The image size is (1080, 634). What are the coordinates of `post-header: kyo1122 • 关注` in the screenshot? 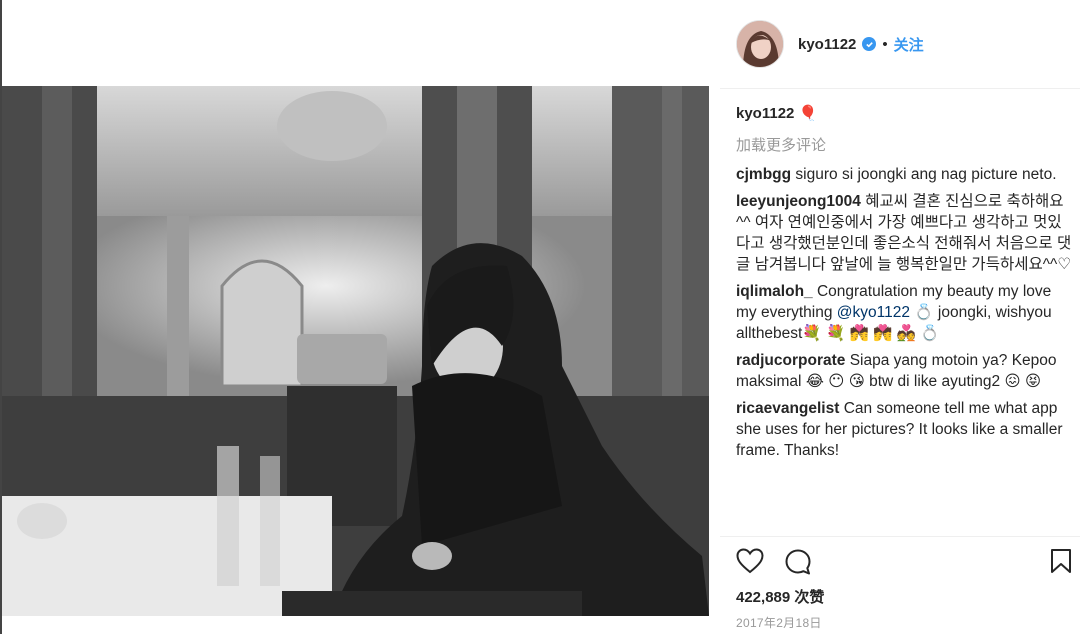 It's located at (830, 44).